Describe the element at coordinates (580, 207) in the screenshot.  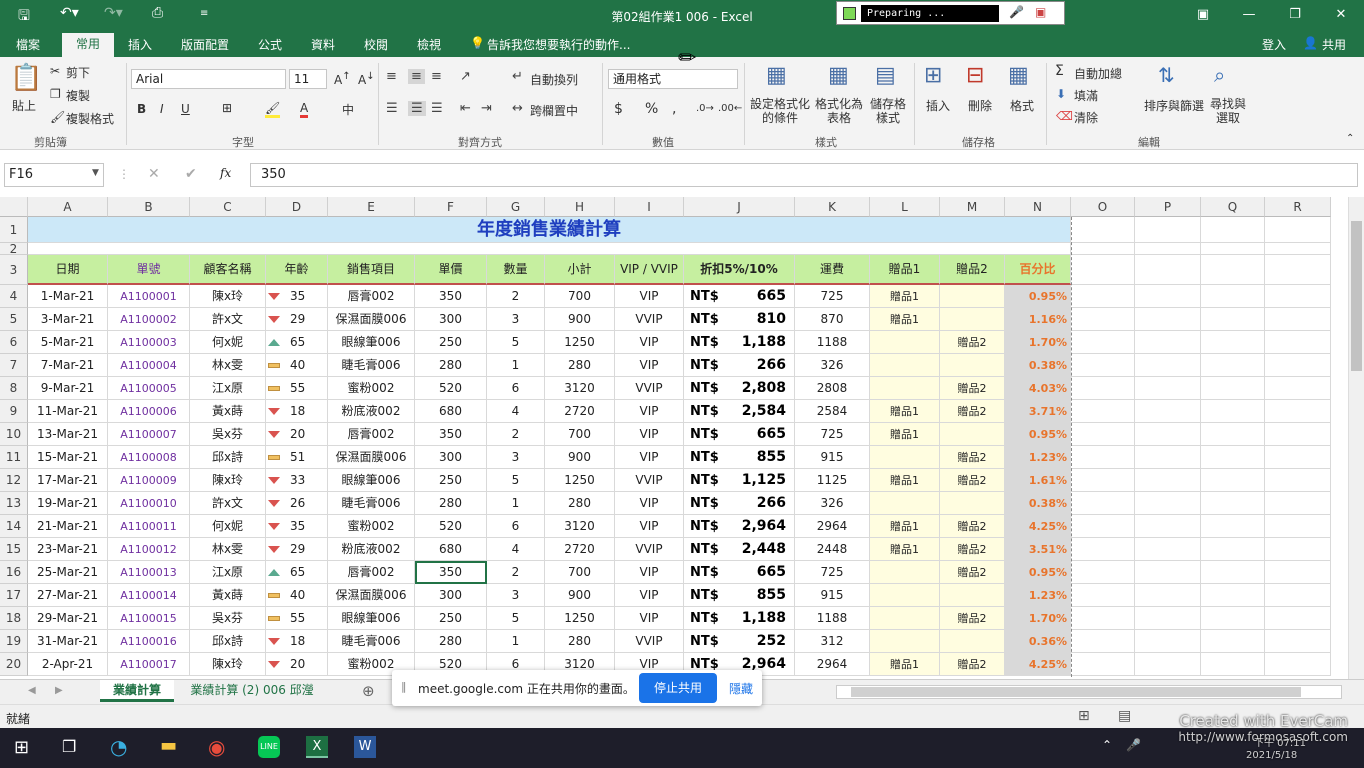
I see `column-header: H` at that location.